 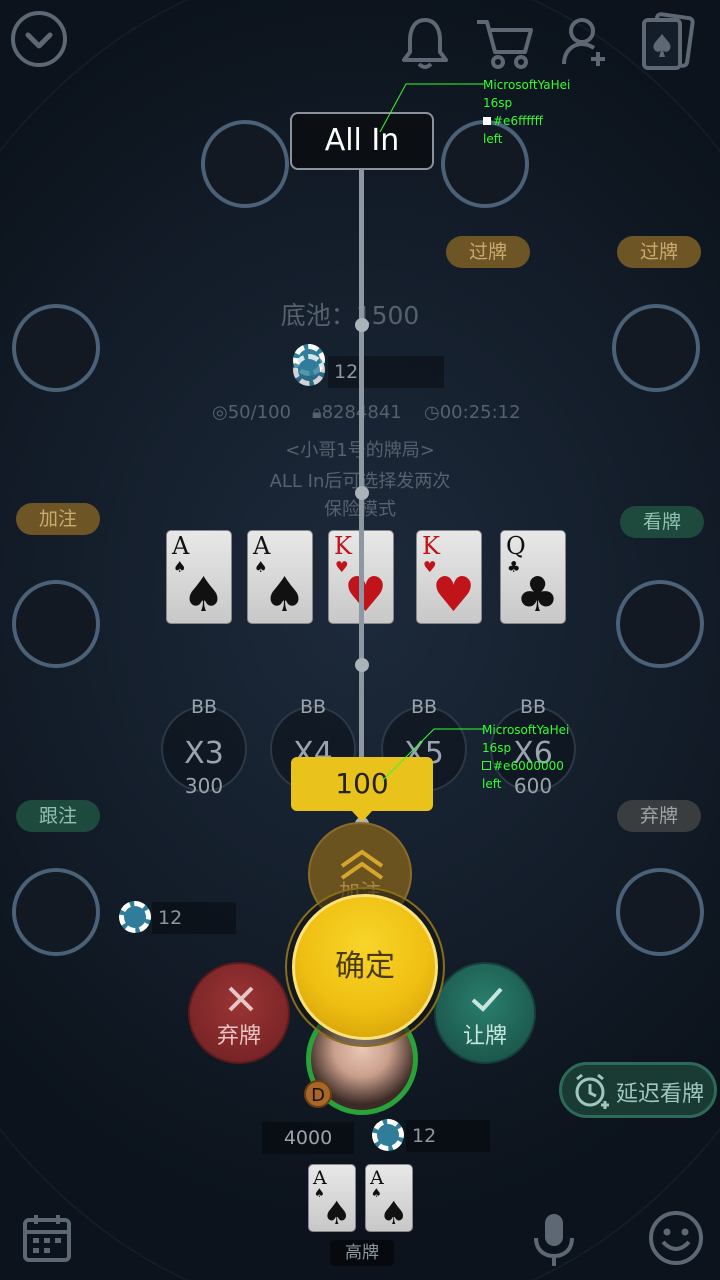 What do you see at coordinates (39, 39) in the screenshot?
I see `chevron-down-circle-icon` at bounding box center [39, 39].